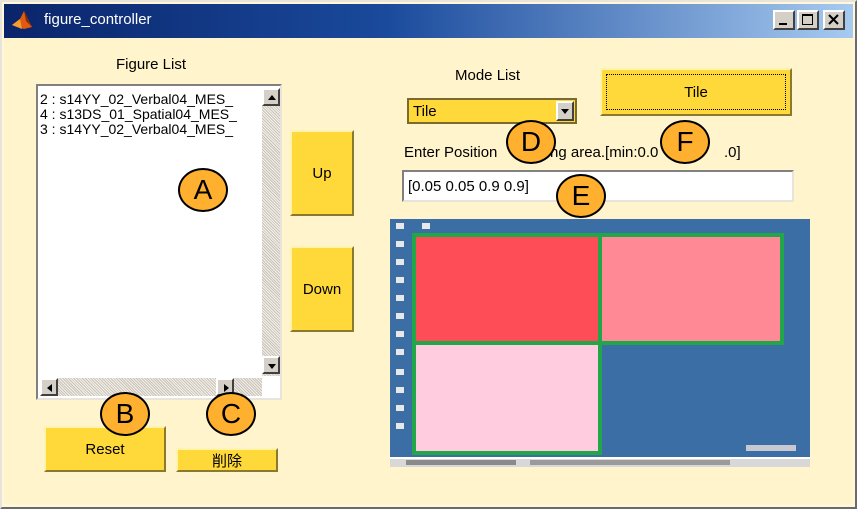 The width and height of the screenshot is (857, 509). Describe the element at coordinates (98, 19) in the screenshot. I see `window-title: figure_controller` at that location.